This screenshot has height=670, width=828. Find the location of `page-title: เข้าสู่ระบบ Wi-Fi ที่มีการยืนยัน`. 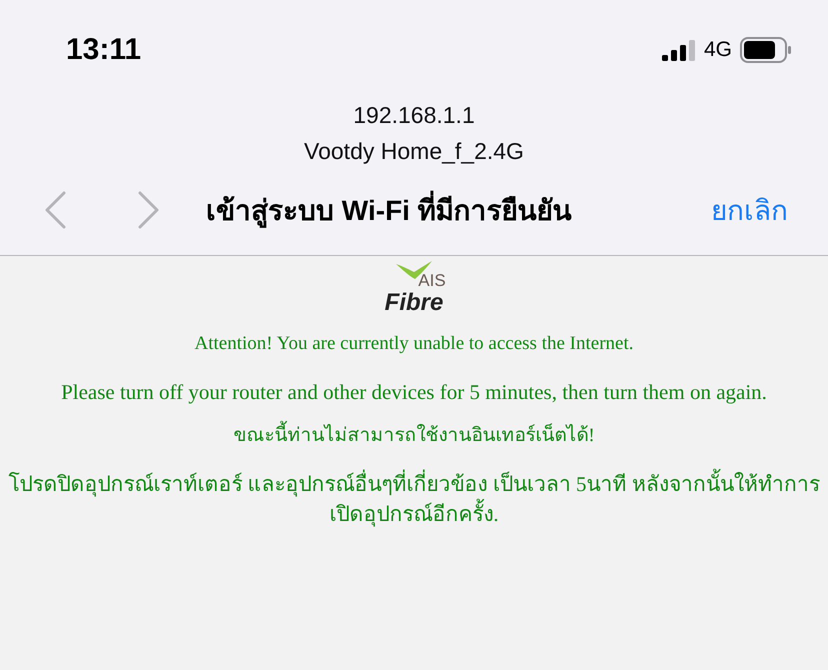

page-title: เข้าสู่ระบบ Wi-Fi ที่มีการยืนยัน is located at coordinates (458, 210).